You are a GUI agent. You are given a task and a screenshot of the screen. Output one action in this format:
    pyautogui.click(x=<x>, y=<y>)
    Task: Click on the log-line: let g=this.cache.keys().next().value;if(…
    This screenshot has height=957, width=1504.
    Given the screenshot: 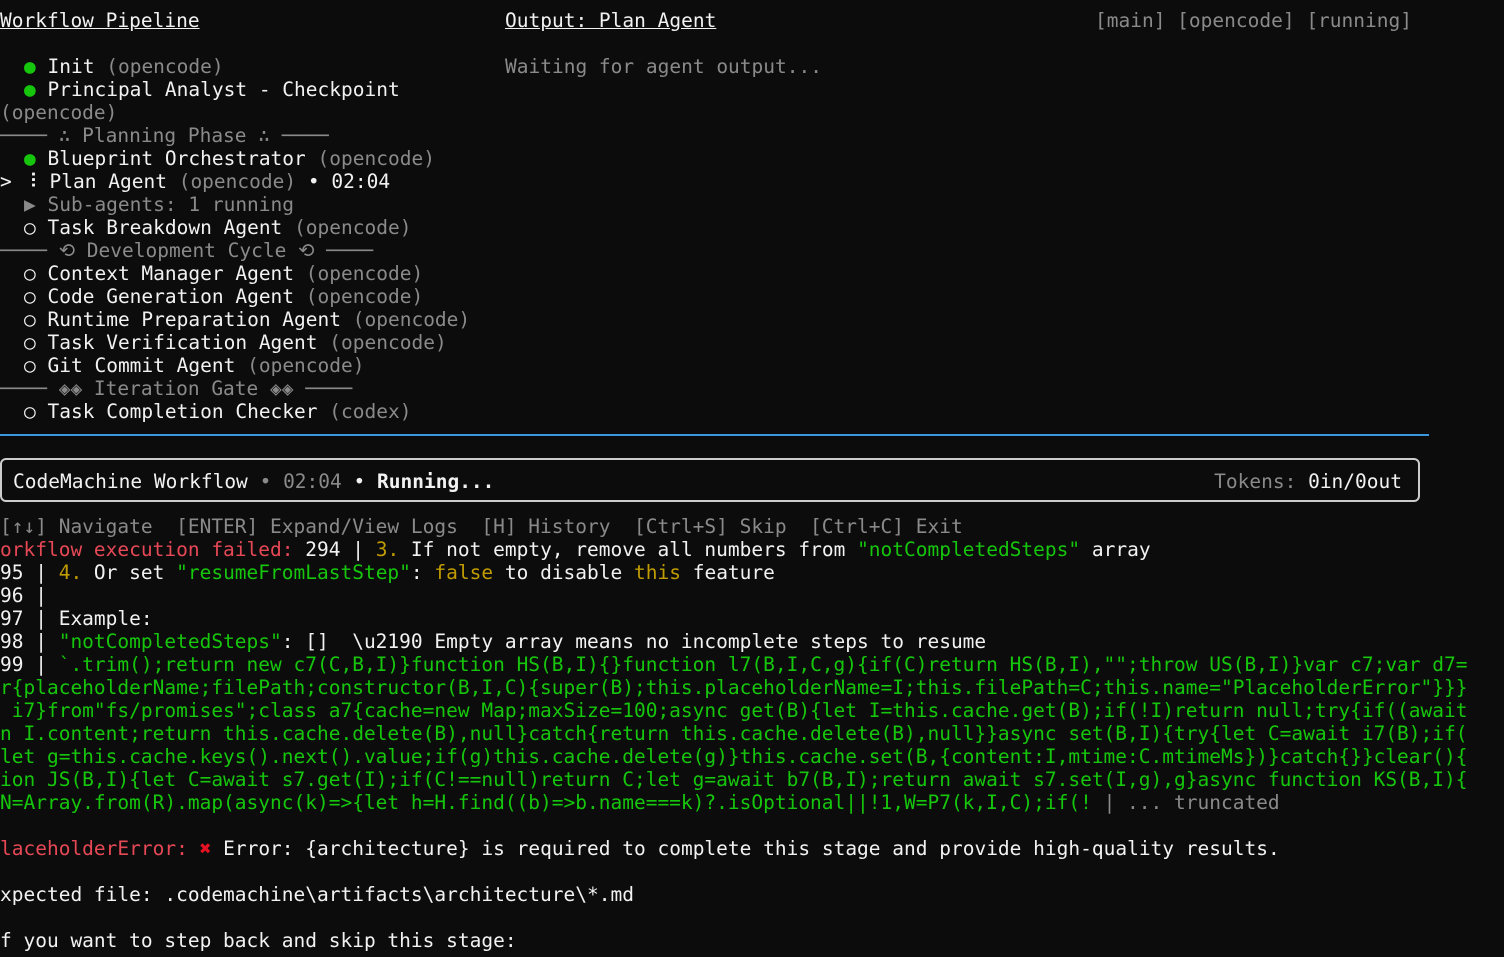 What is the action you would take?
    pyautogui.click(x=734, y=756)
    